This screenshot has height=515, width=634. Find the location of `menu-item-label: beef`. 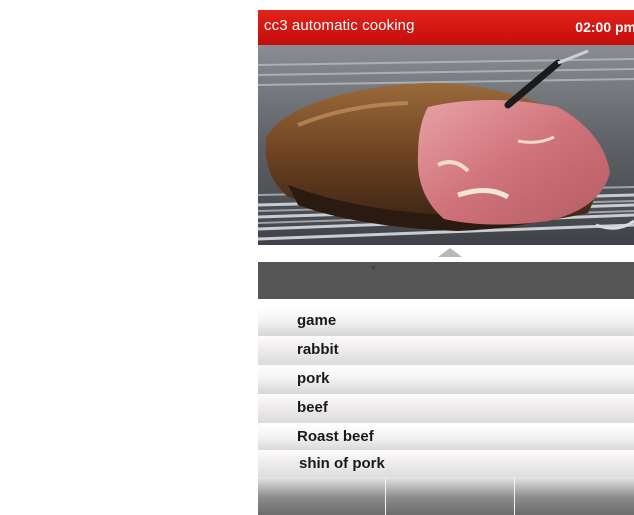

menu-item-label: beef is located at coordinates (312, 407).